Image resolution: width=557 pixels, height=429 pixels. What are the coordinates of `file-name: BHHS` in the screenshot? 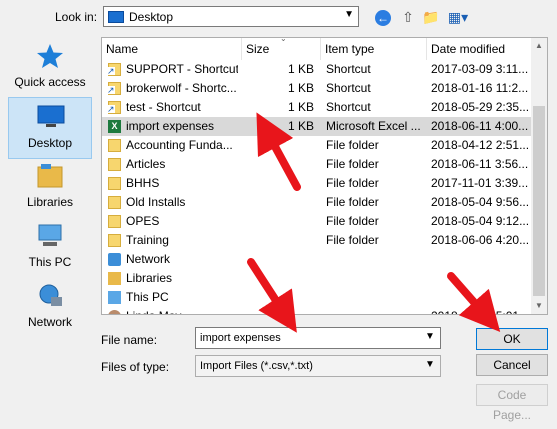 It's located at (143, 183).